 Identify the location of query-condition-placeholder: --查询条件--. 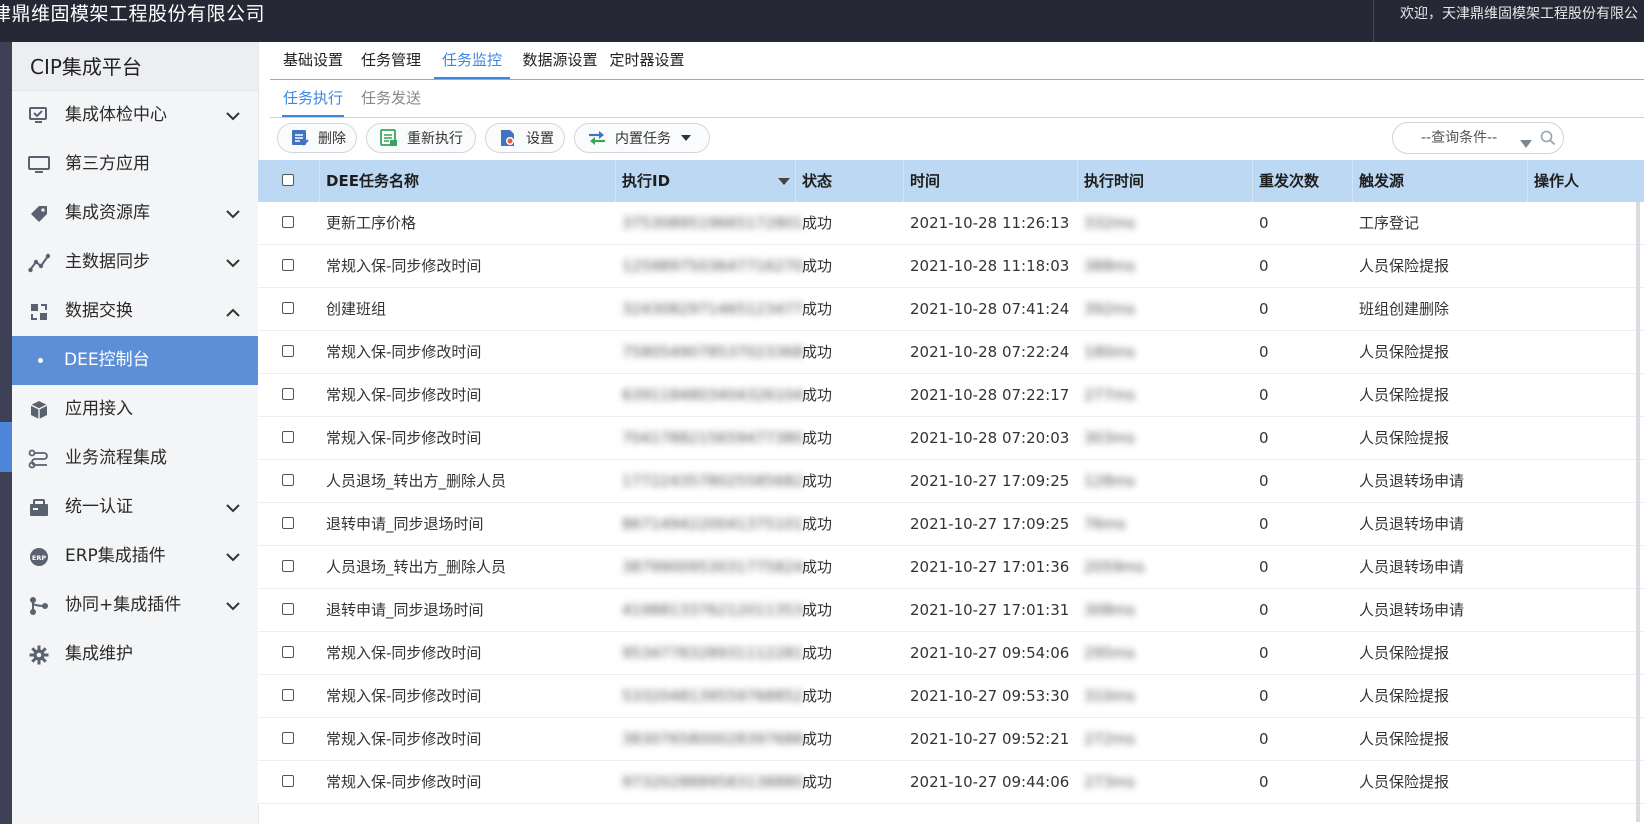
(1459, 138).